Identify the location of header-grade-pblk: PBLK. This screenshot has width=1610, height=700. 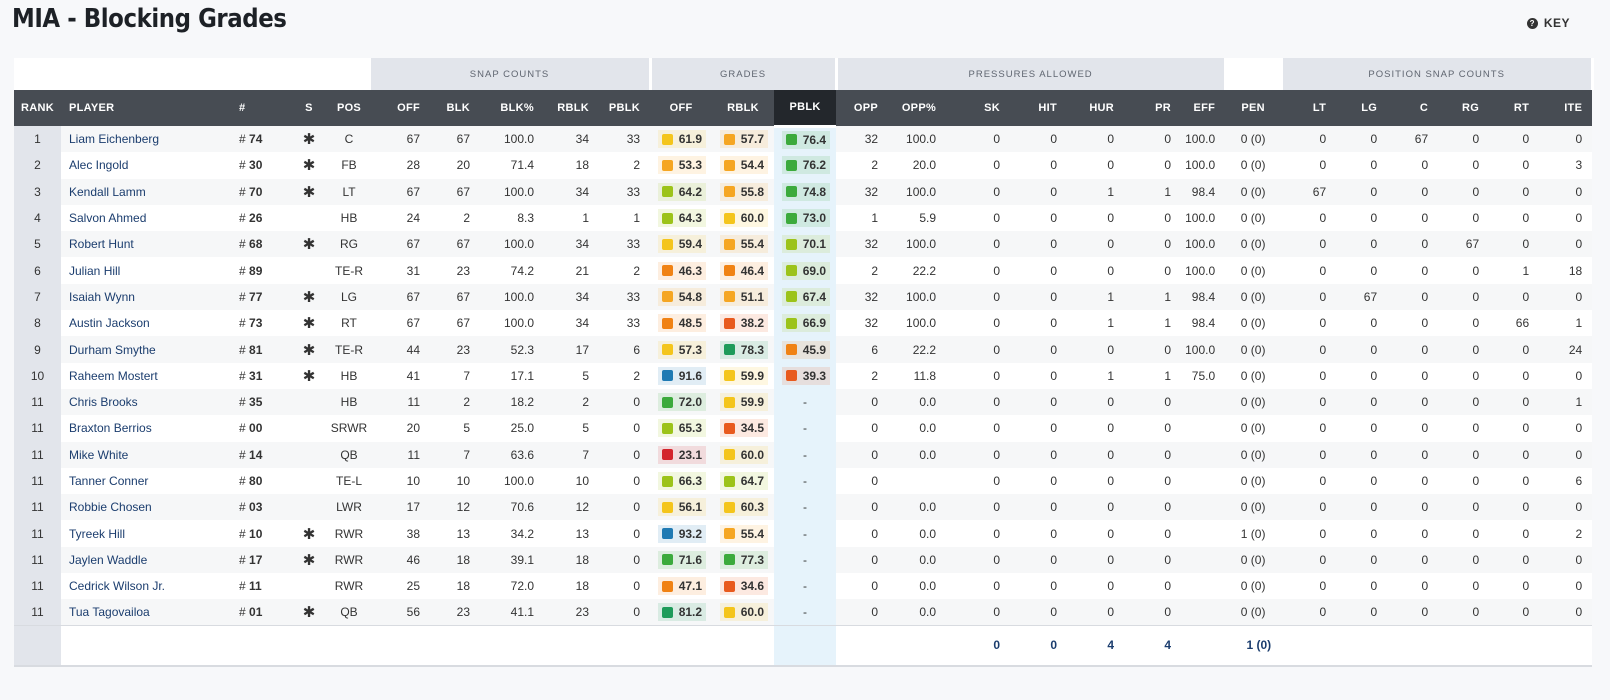
(805, 109).